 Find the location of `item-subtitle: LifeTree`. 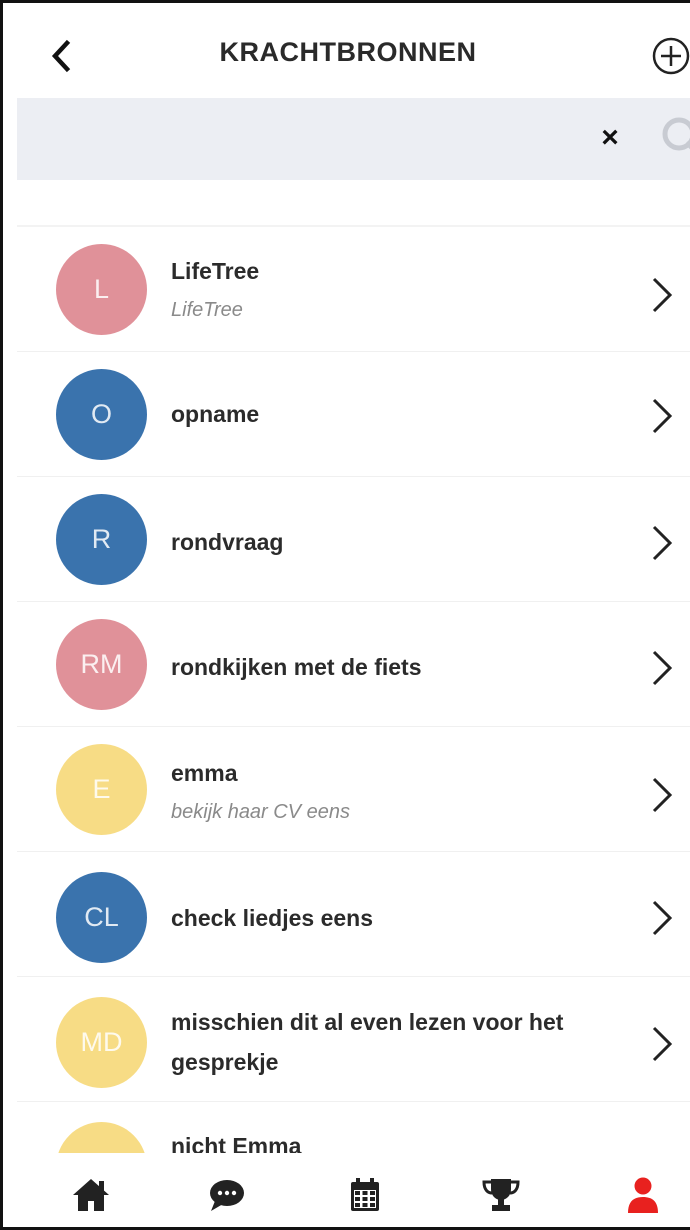

item-subtitle: LifeTree is located at coordinates (207, 310).